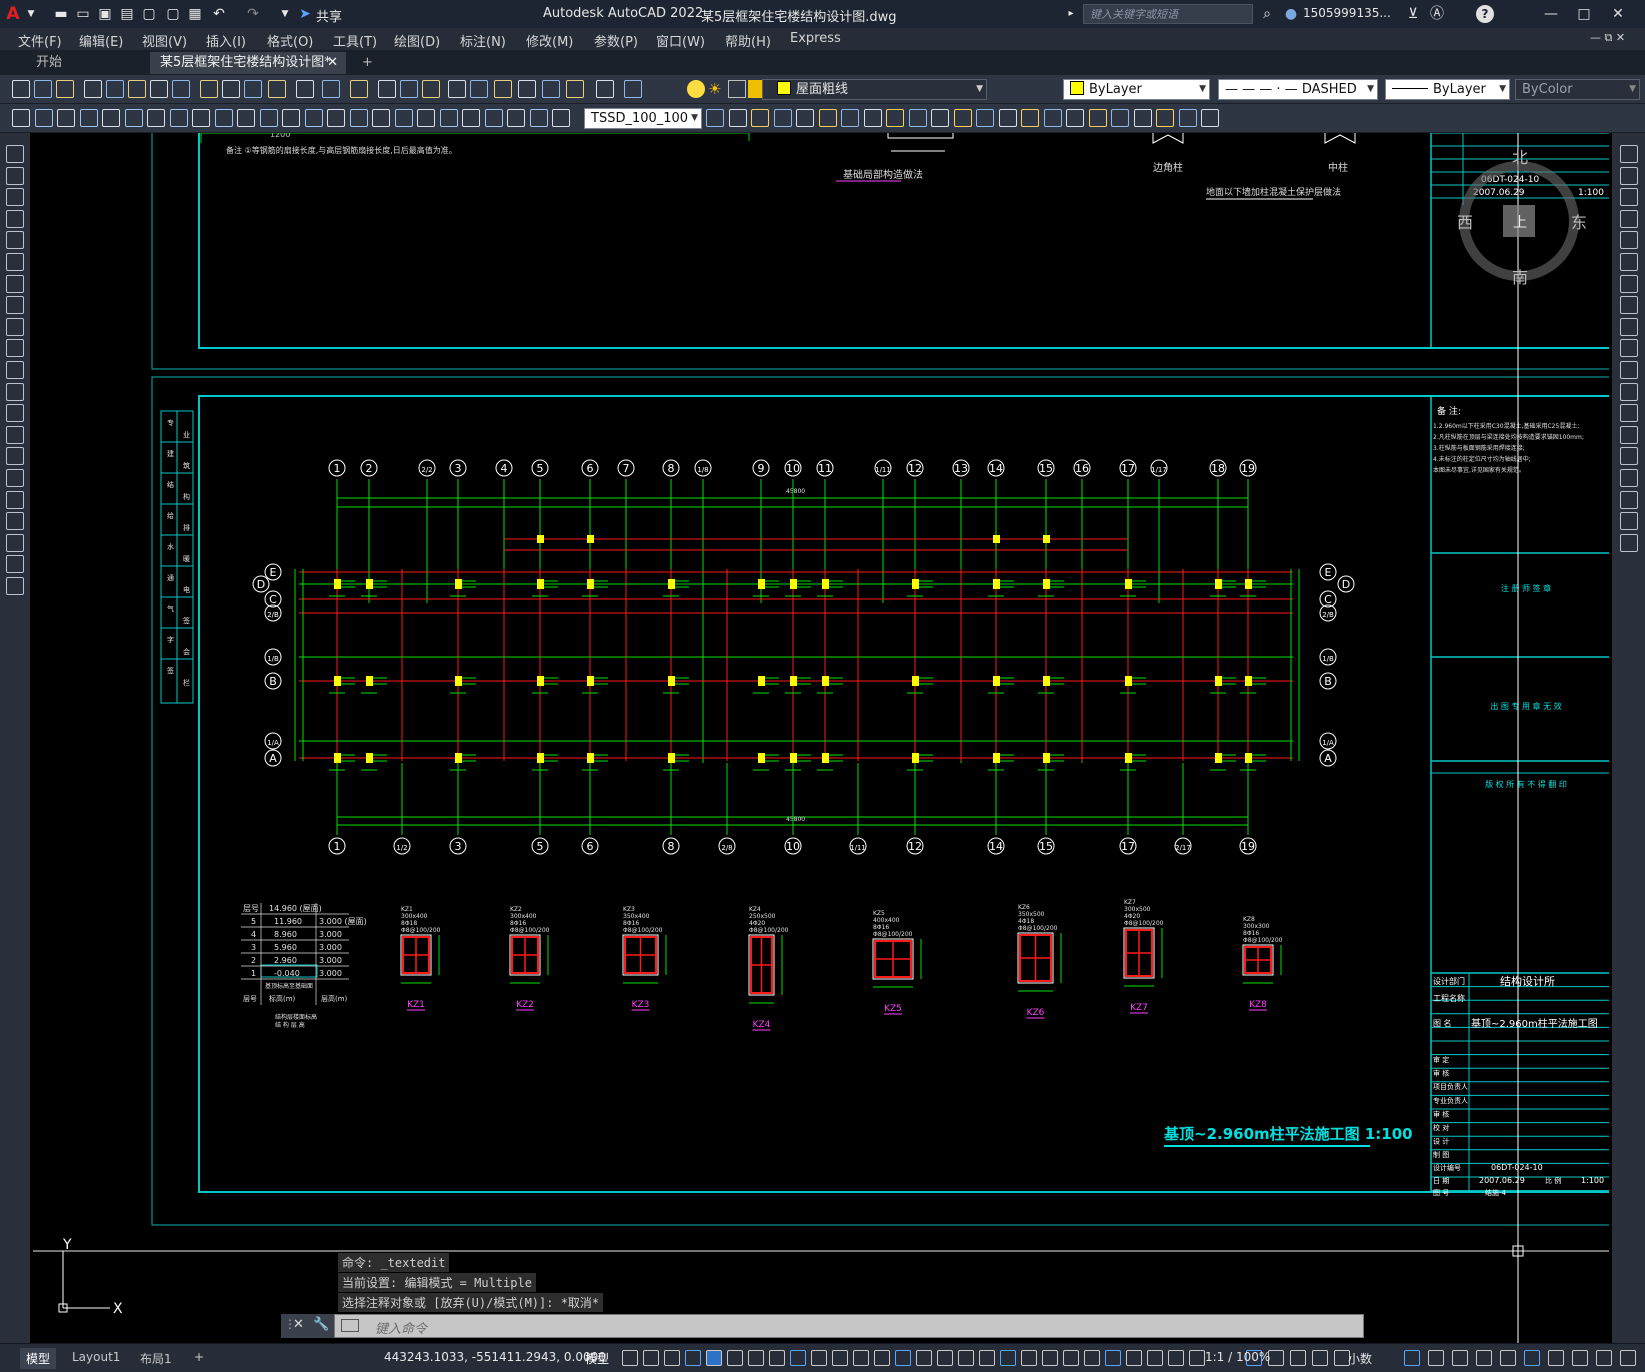 This screenshot has width=1645, height=1372. I want to click on standard-tool-23-icon, so click(551, 89).